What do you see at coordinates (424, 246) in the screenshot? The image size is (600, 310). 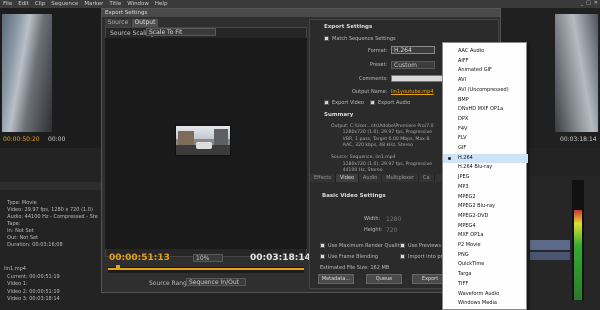 I see `use-previews-label: Use Previews` at bounding box center [424, 246].